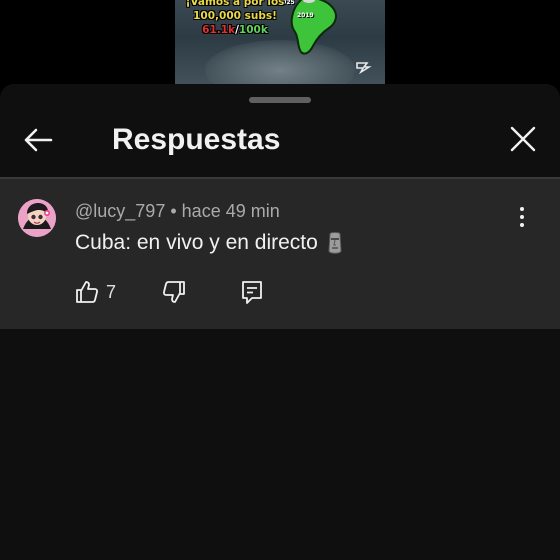 The height and width of the screenshot is (560, 560). What do you see at coordinates (219, 30) in the screenshot?
I see `sub-count-current: 61.1k` at bounding box center [219, 30].